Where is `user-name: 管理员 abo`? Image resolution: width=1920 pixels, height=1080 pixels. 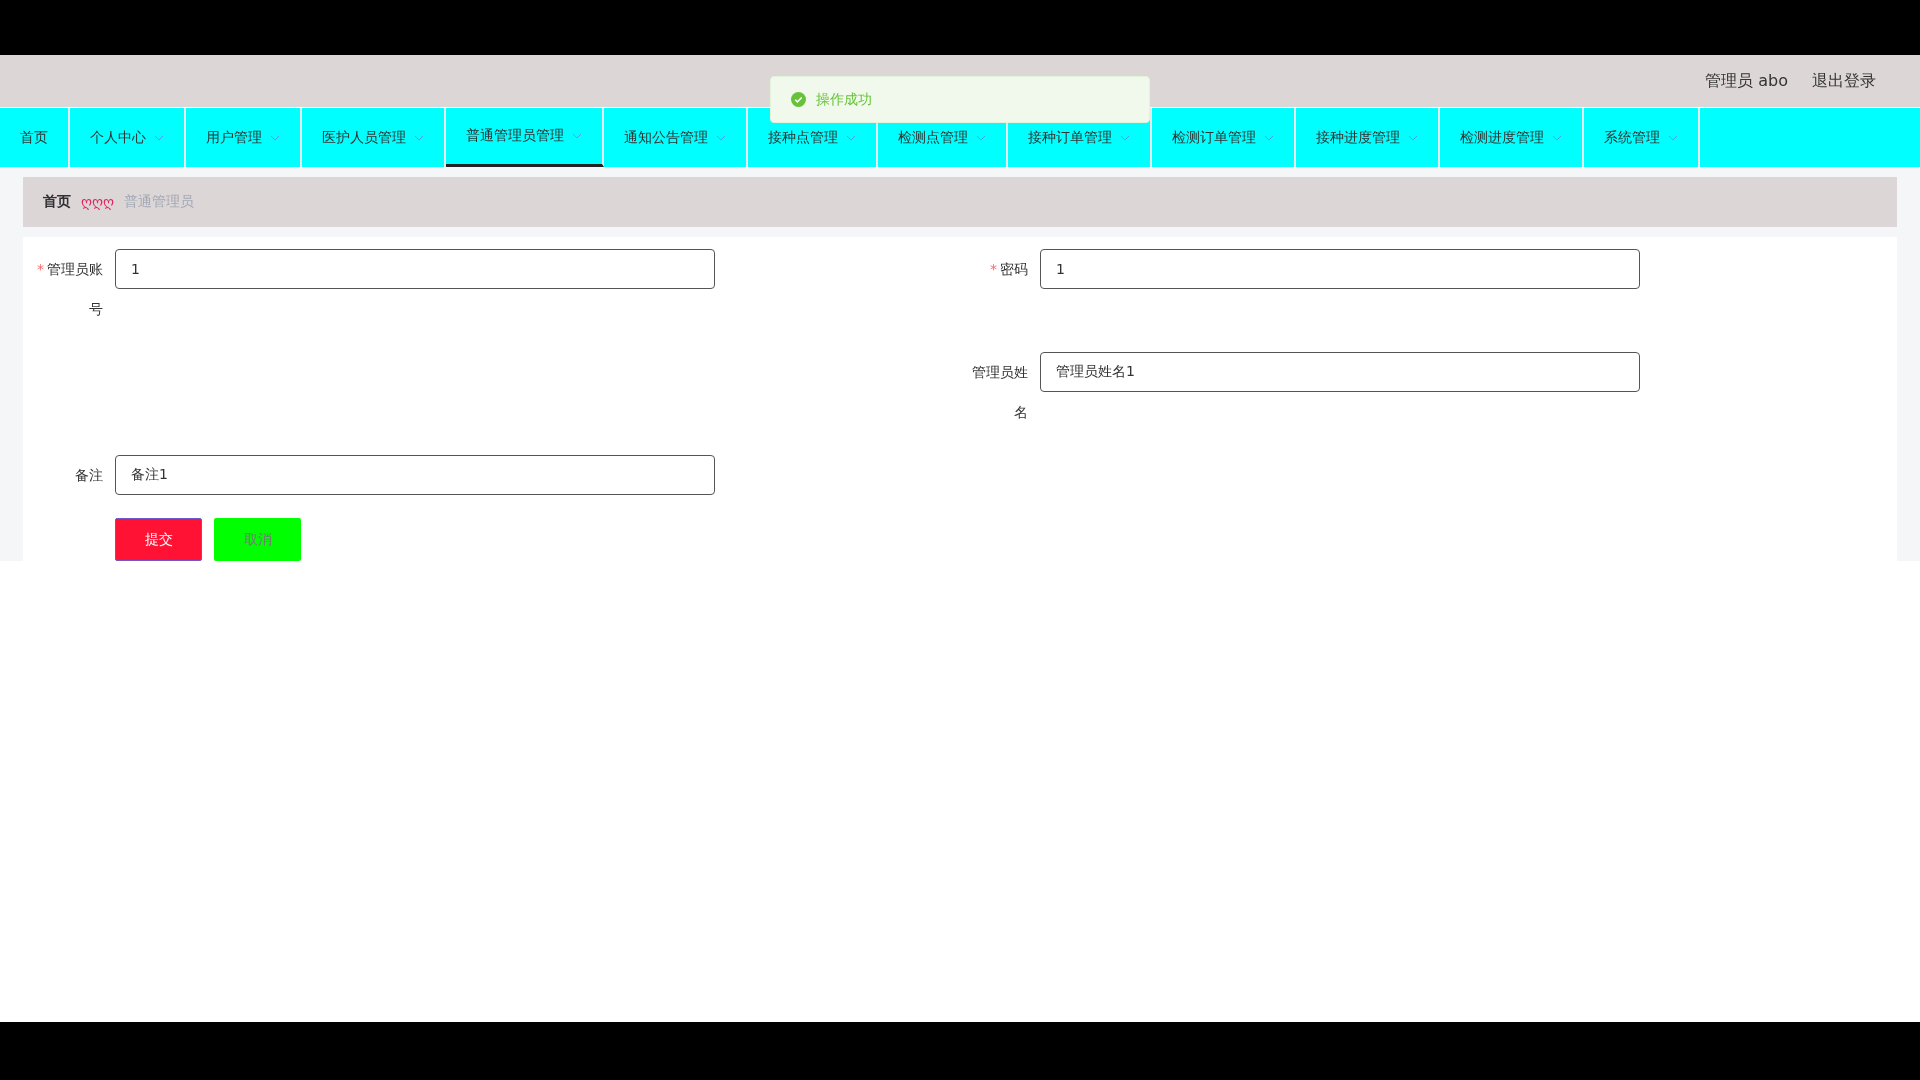 user-name: 管理员 abo is located at coordinates (1746, 81).